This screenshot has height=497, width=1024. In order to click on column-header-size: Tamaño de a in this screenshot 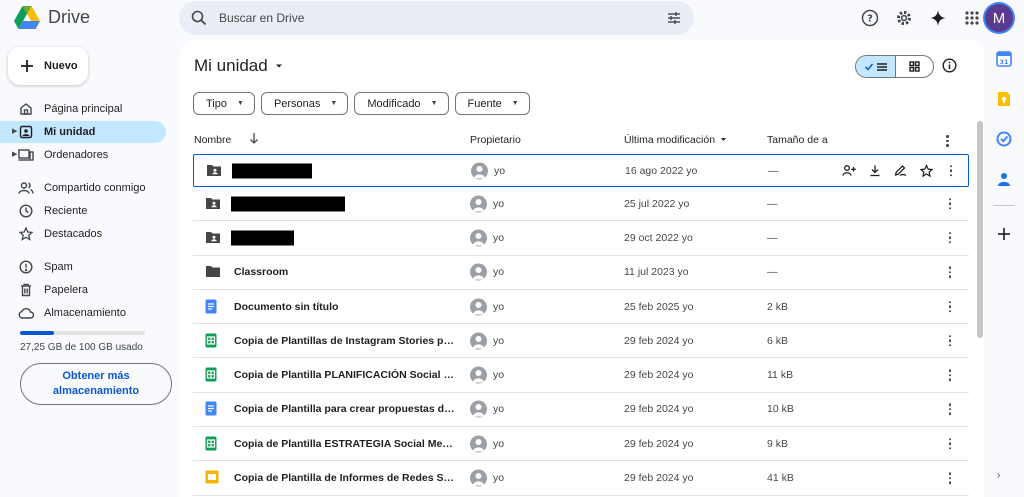, I will do `click(797, 140)`.